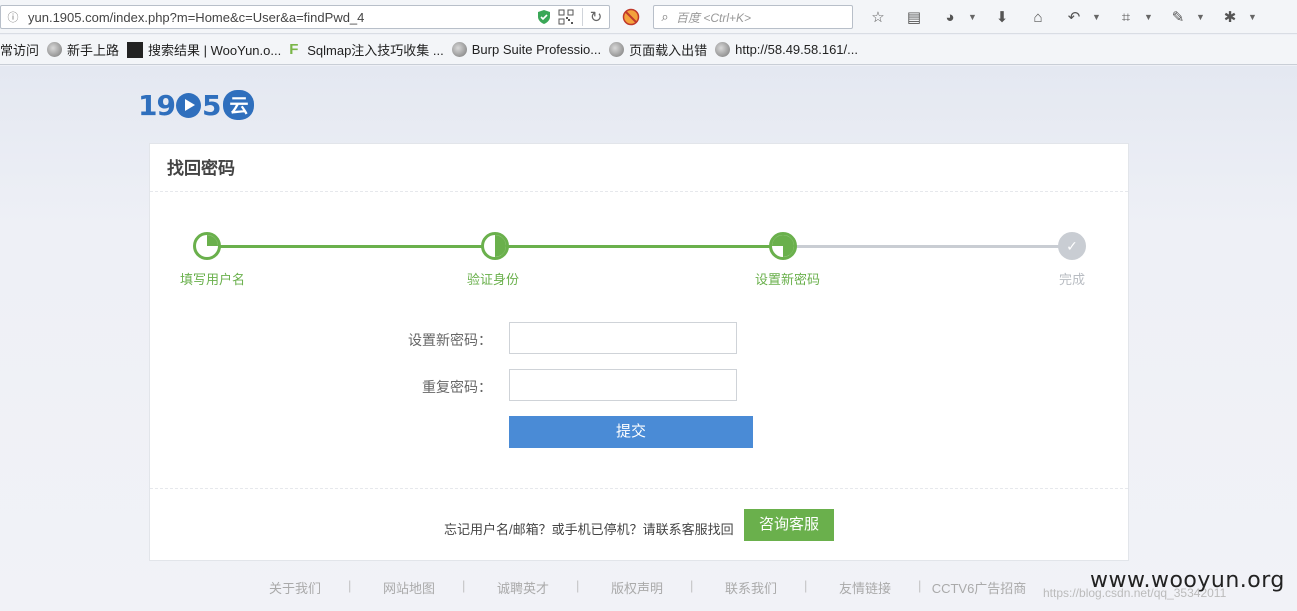  What do you see at coordinates (294, 49) in the screenshot?
I see `f-favicon-icon: F` at bounding box center [294, 49].